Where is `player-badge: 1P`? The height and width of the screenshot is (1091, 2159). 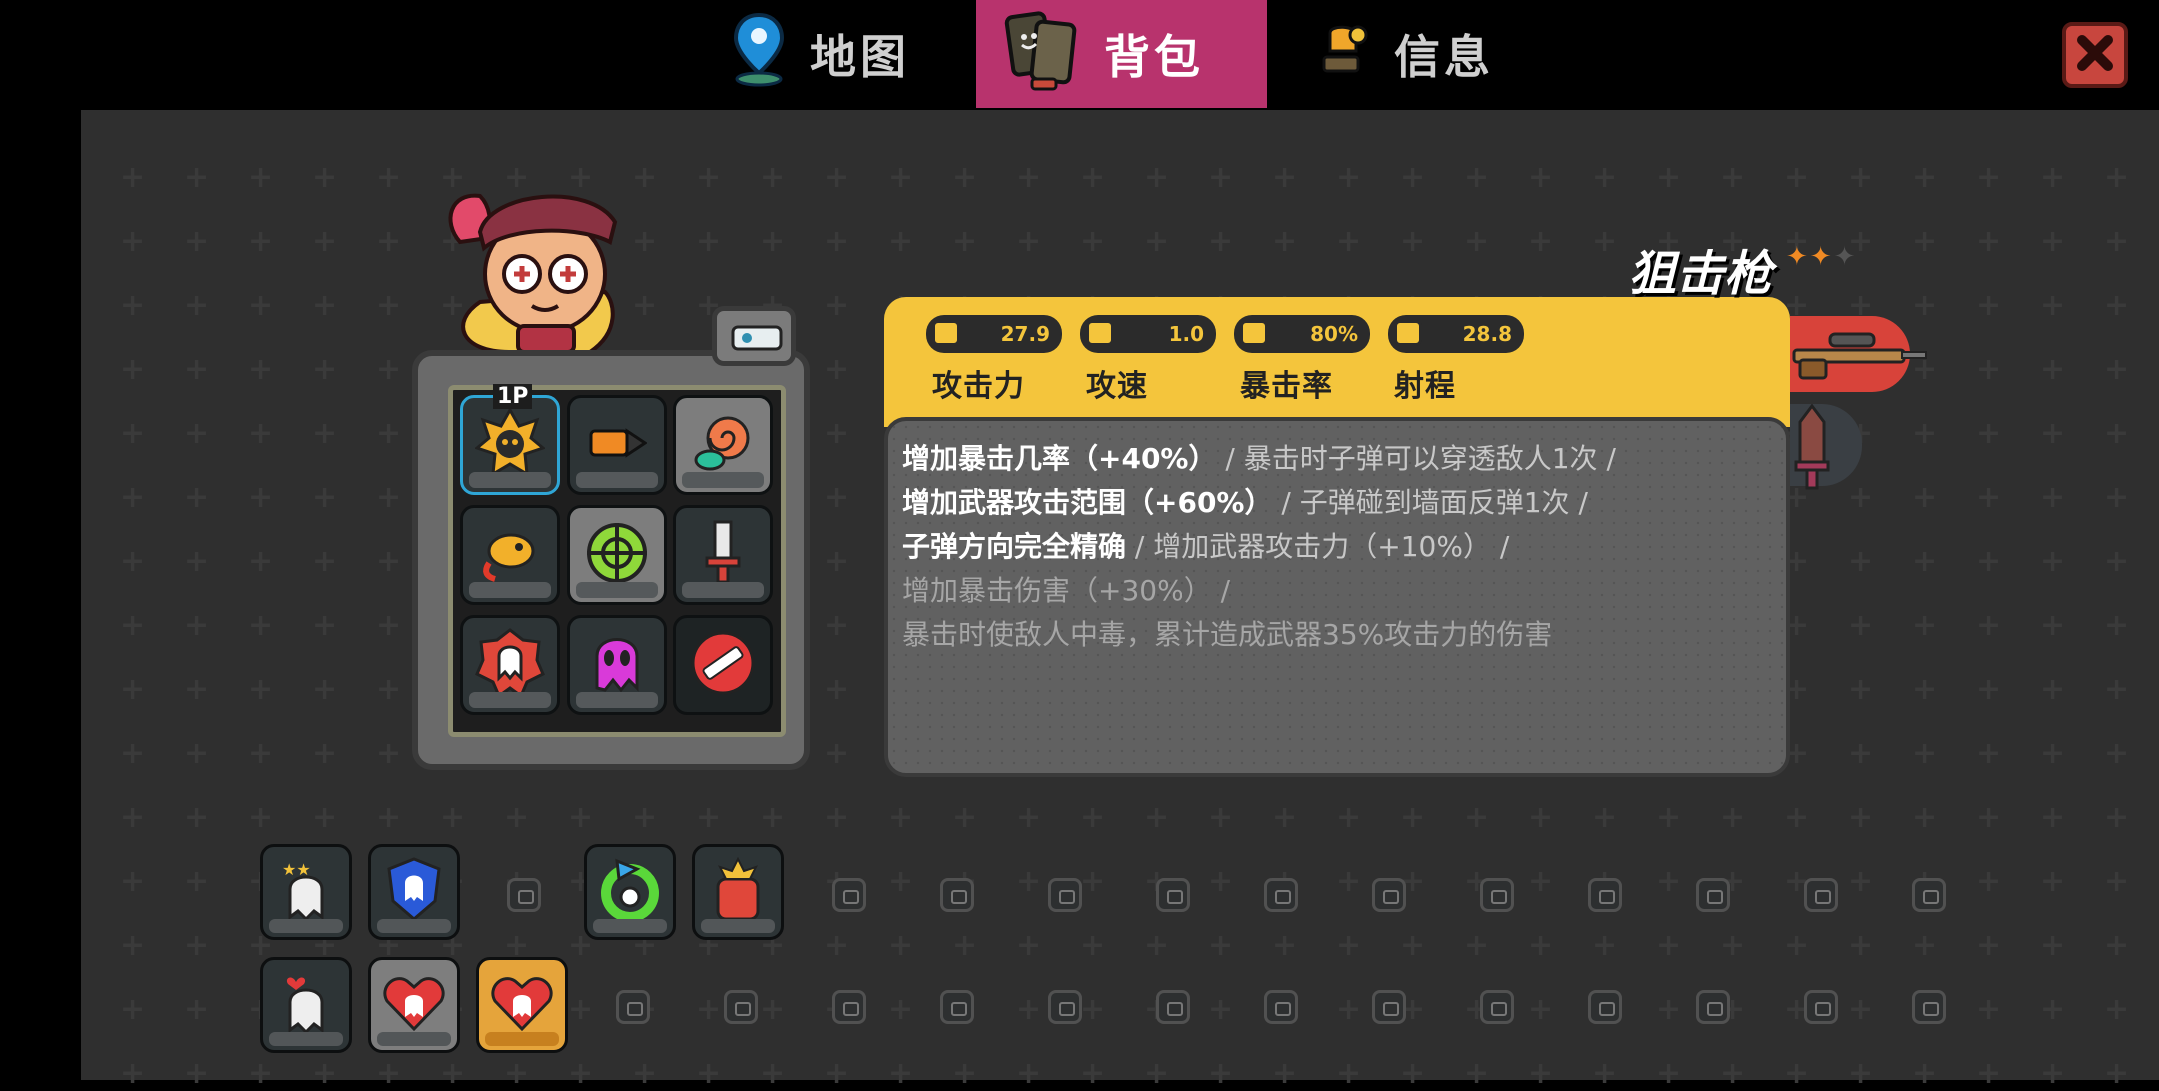
player-badge: 1P is located at coordinates (513, 396).